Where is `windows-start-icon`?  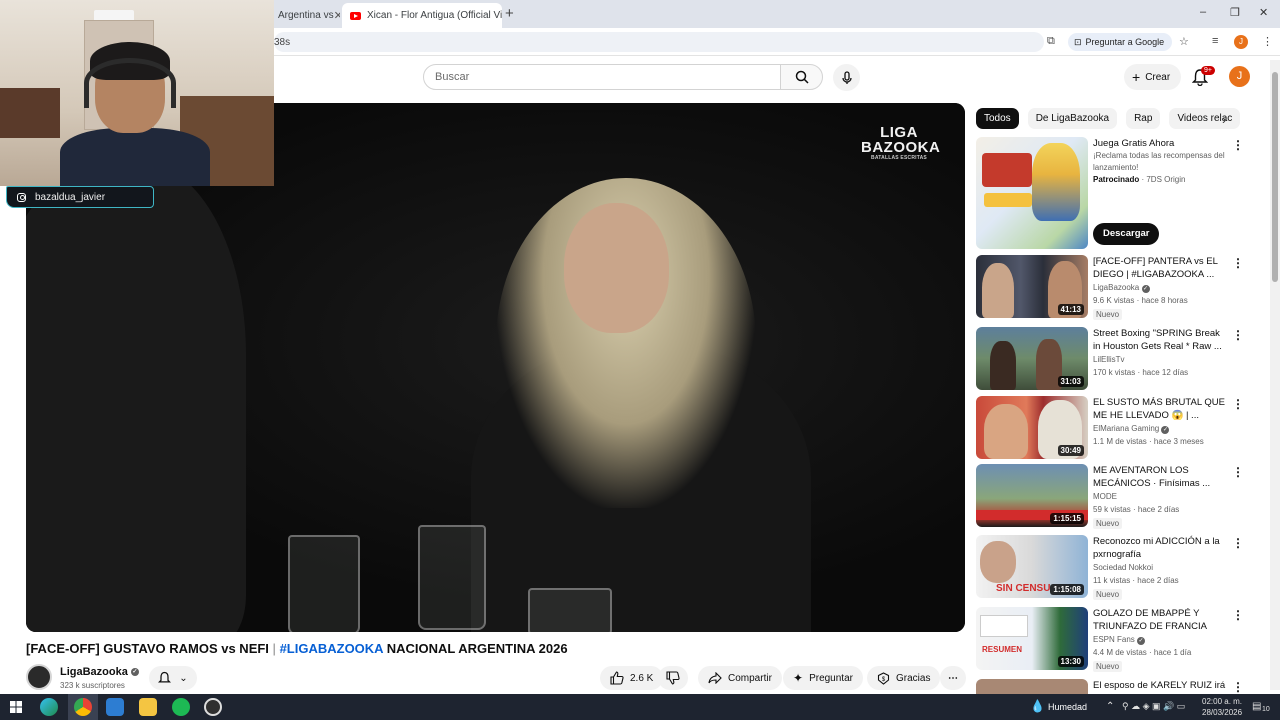
windows-start-icon is located at coordinates (16, 707).